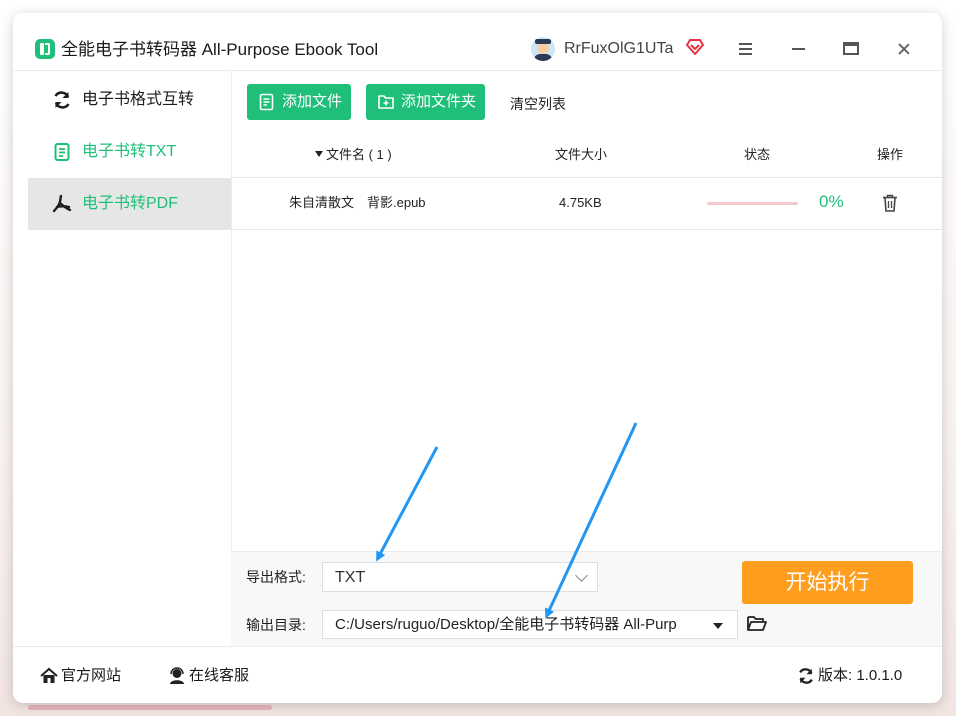  I want to click on official-website-label: 官方网站, so click(91, 675).